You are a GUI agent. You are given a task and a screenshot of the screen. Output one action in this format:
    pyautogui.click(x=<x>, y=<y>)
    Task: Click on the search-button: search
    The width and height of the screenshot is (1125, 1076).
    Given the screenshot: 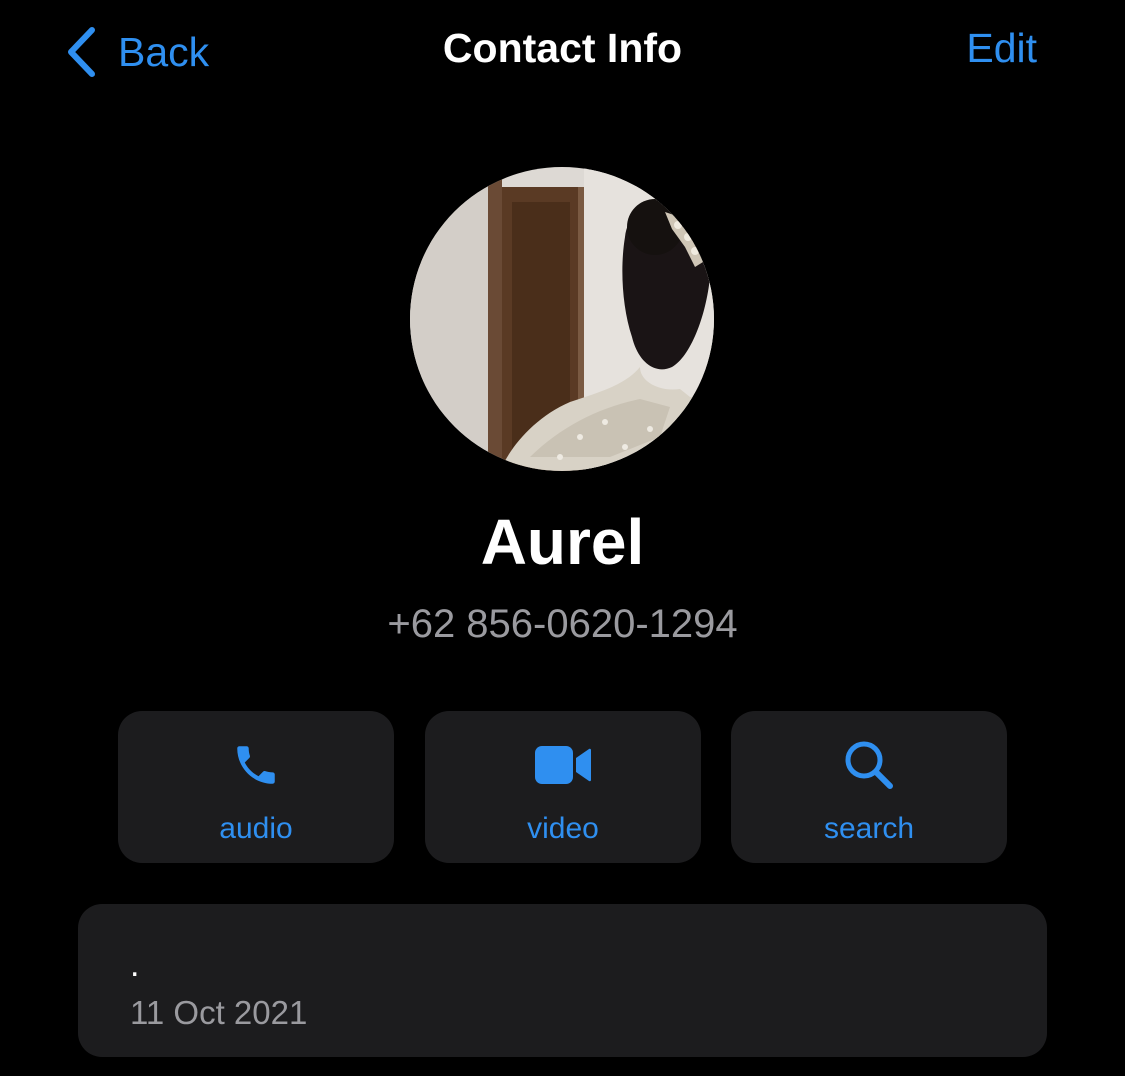 What is the action you would take?
    pyautogui.click(x=869, y=787)
    